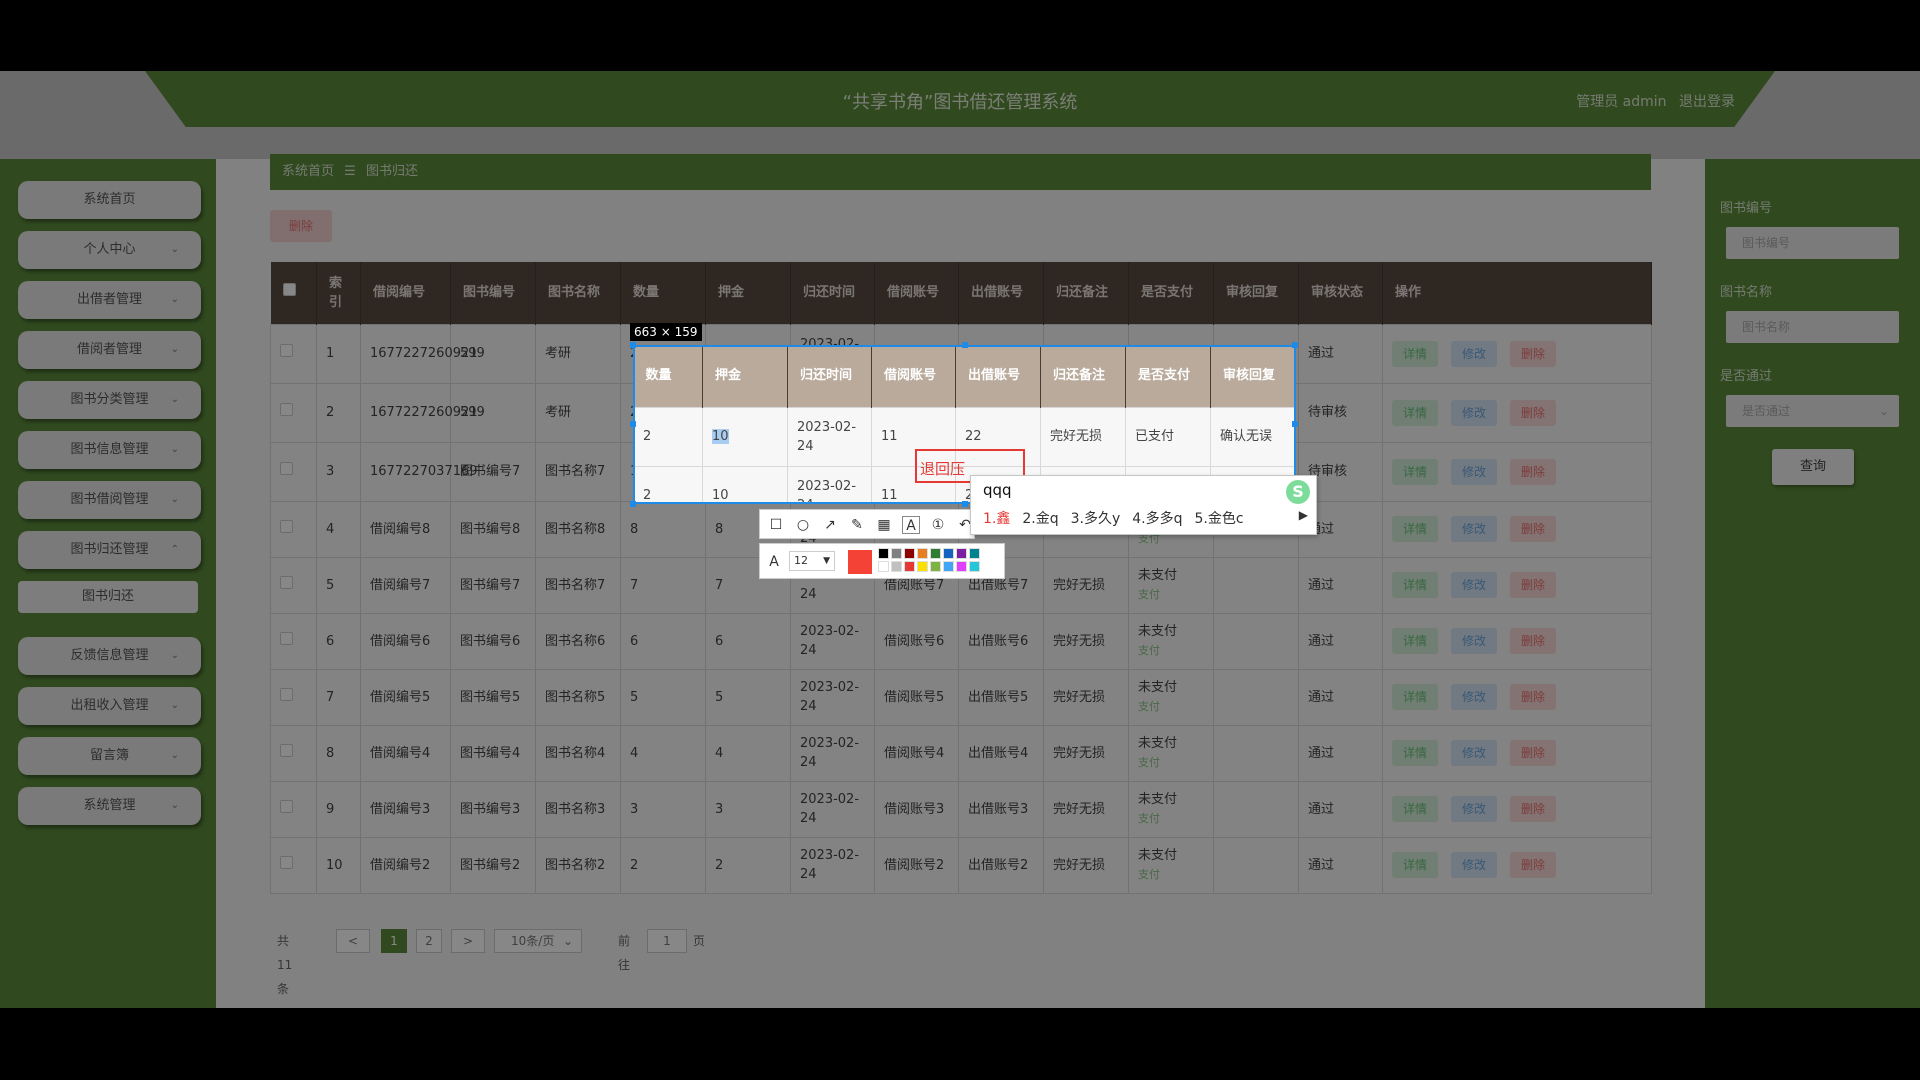 The height and width of the screenshot is (1080, 1920). What do you see at coordinates (429, 941) in the screenshot?
I see `page-2-button: 2` at bounding box center [429, 941].